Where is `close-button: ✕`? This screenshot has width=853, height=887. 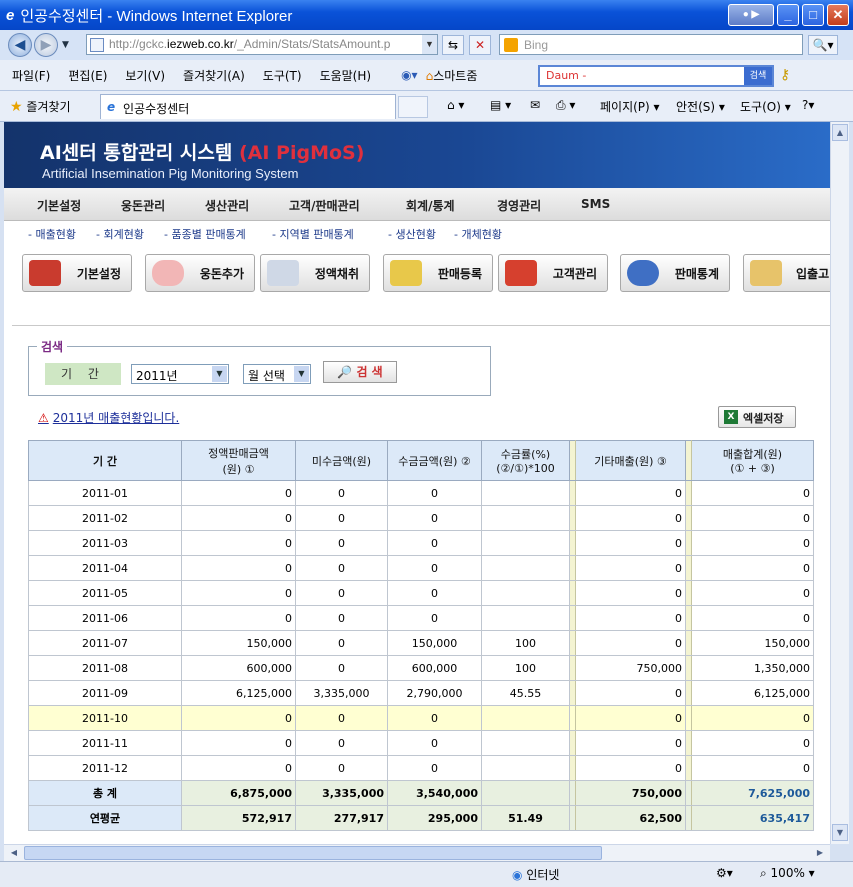
close-button: ✕ is located at coordinates (838, 15).